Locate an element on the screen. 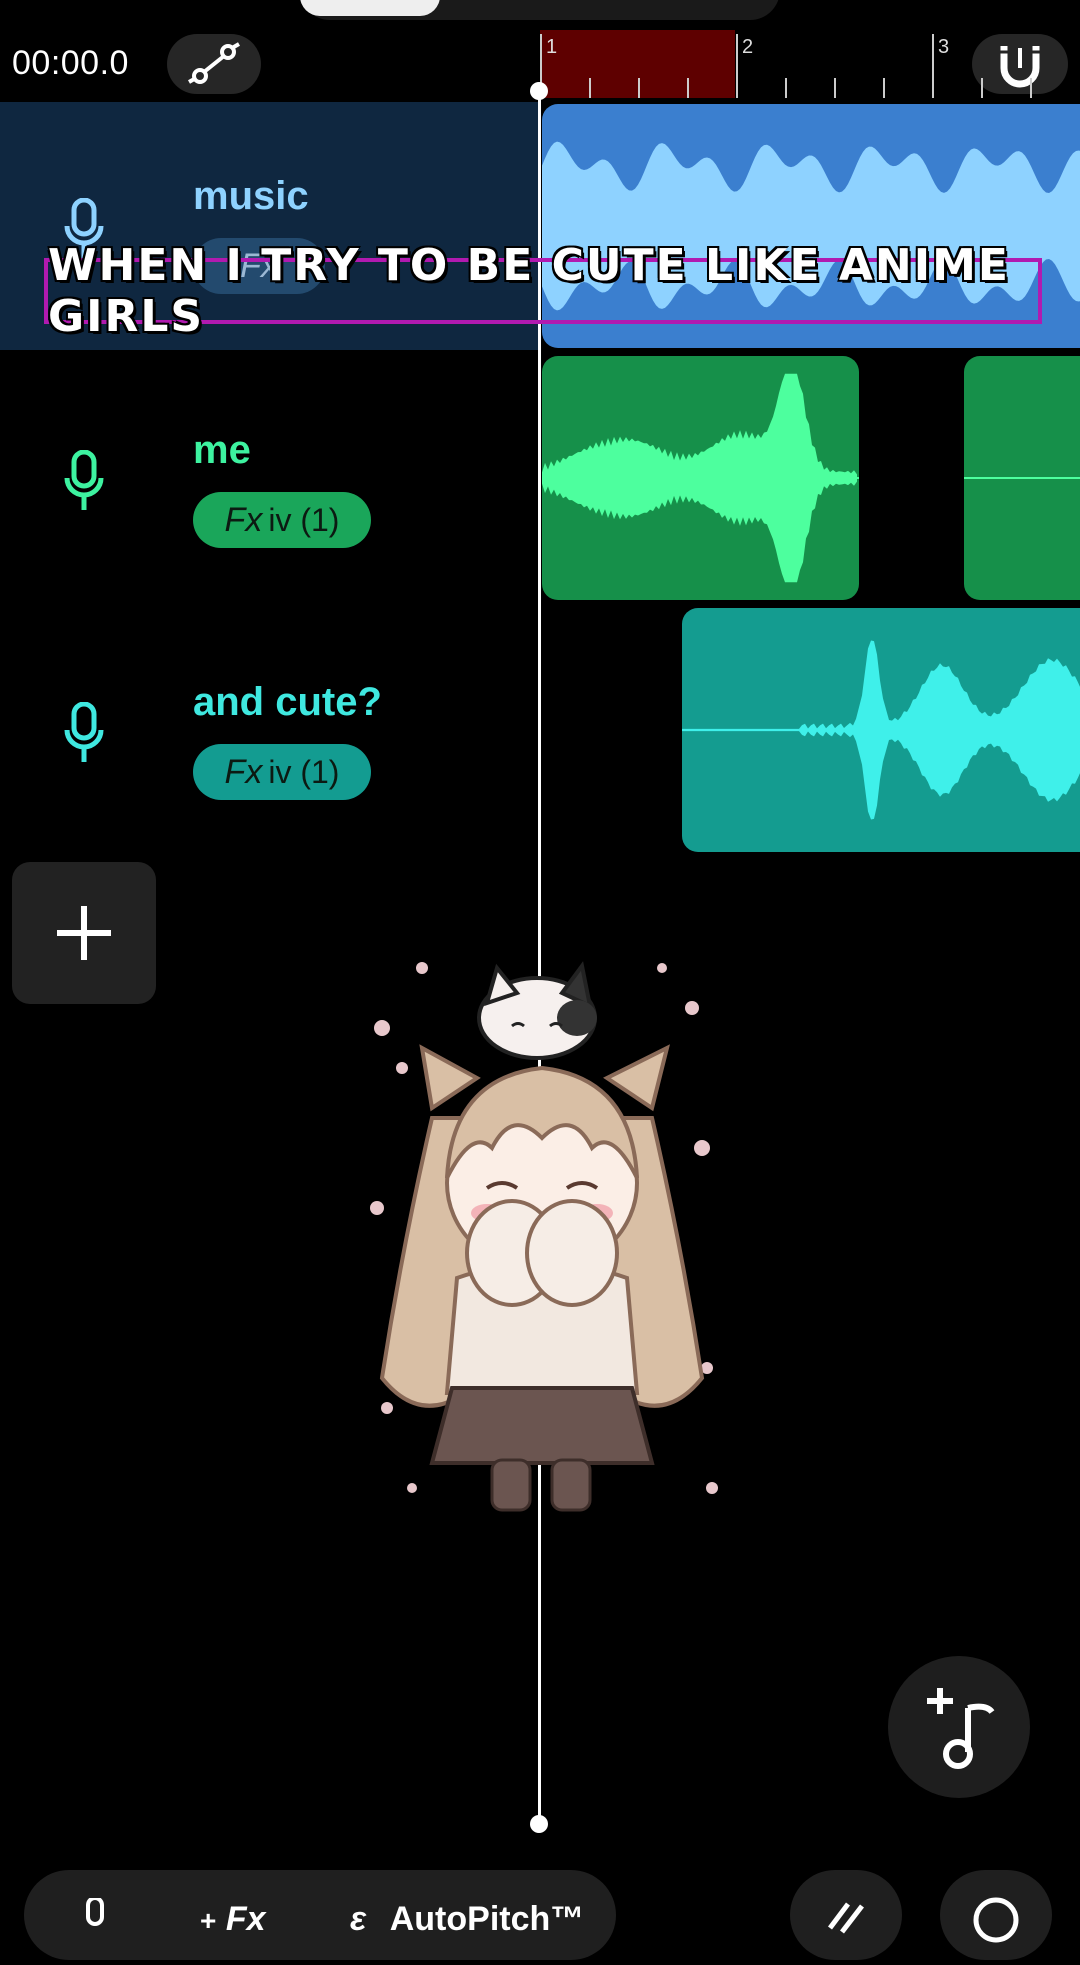 The height and width of the screenshot is (1965, 1080). audio-region-and-cute is located at coordinates (881, 730).